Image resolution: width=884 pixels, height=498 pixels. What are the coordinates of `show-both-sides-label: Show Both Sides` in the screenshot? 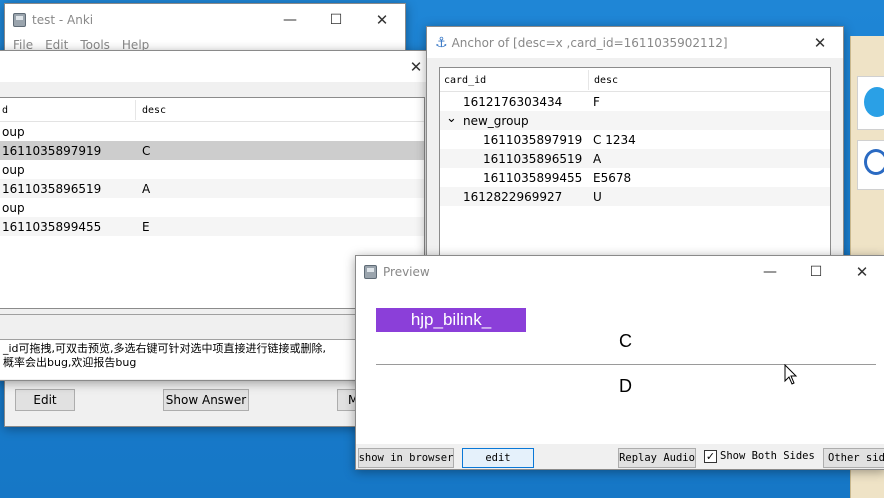 It's located at (767, 456).